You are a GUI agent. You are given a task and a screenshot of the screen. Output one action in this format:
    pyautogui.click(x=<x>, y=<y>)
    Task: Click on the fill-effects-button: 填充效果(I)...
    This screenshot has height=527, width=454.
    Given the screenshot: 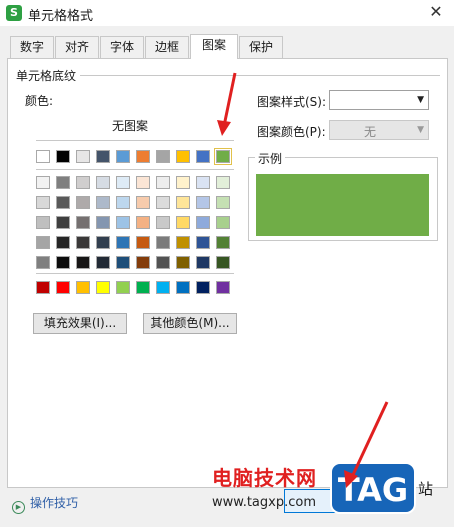 What is the action you would take?
    pyautogui.click(x=80, y=323)
    